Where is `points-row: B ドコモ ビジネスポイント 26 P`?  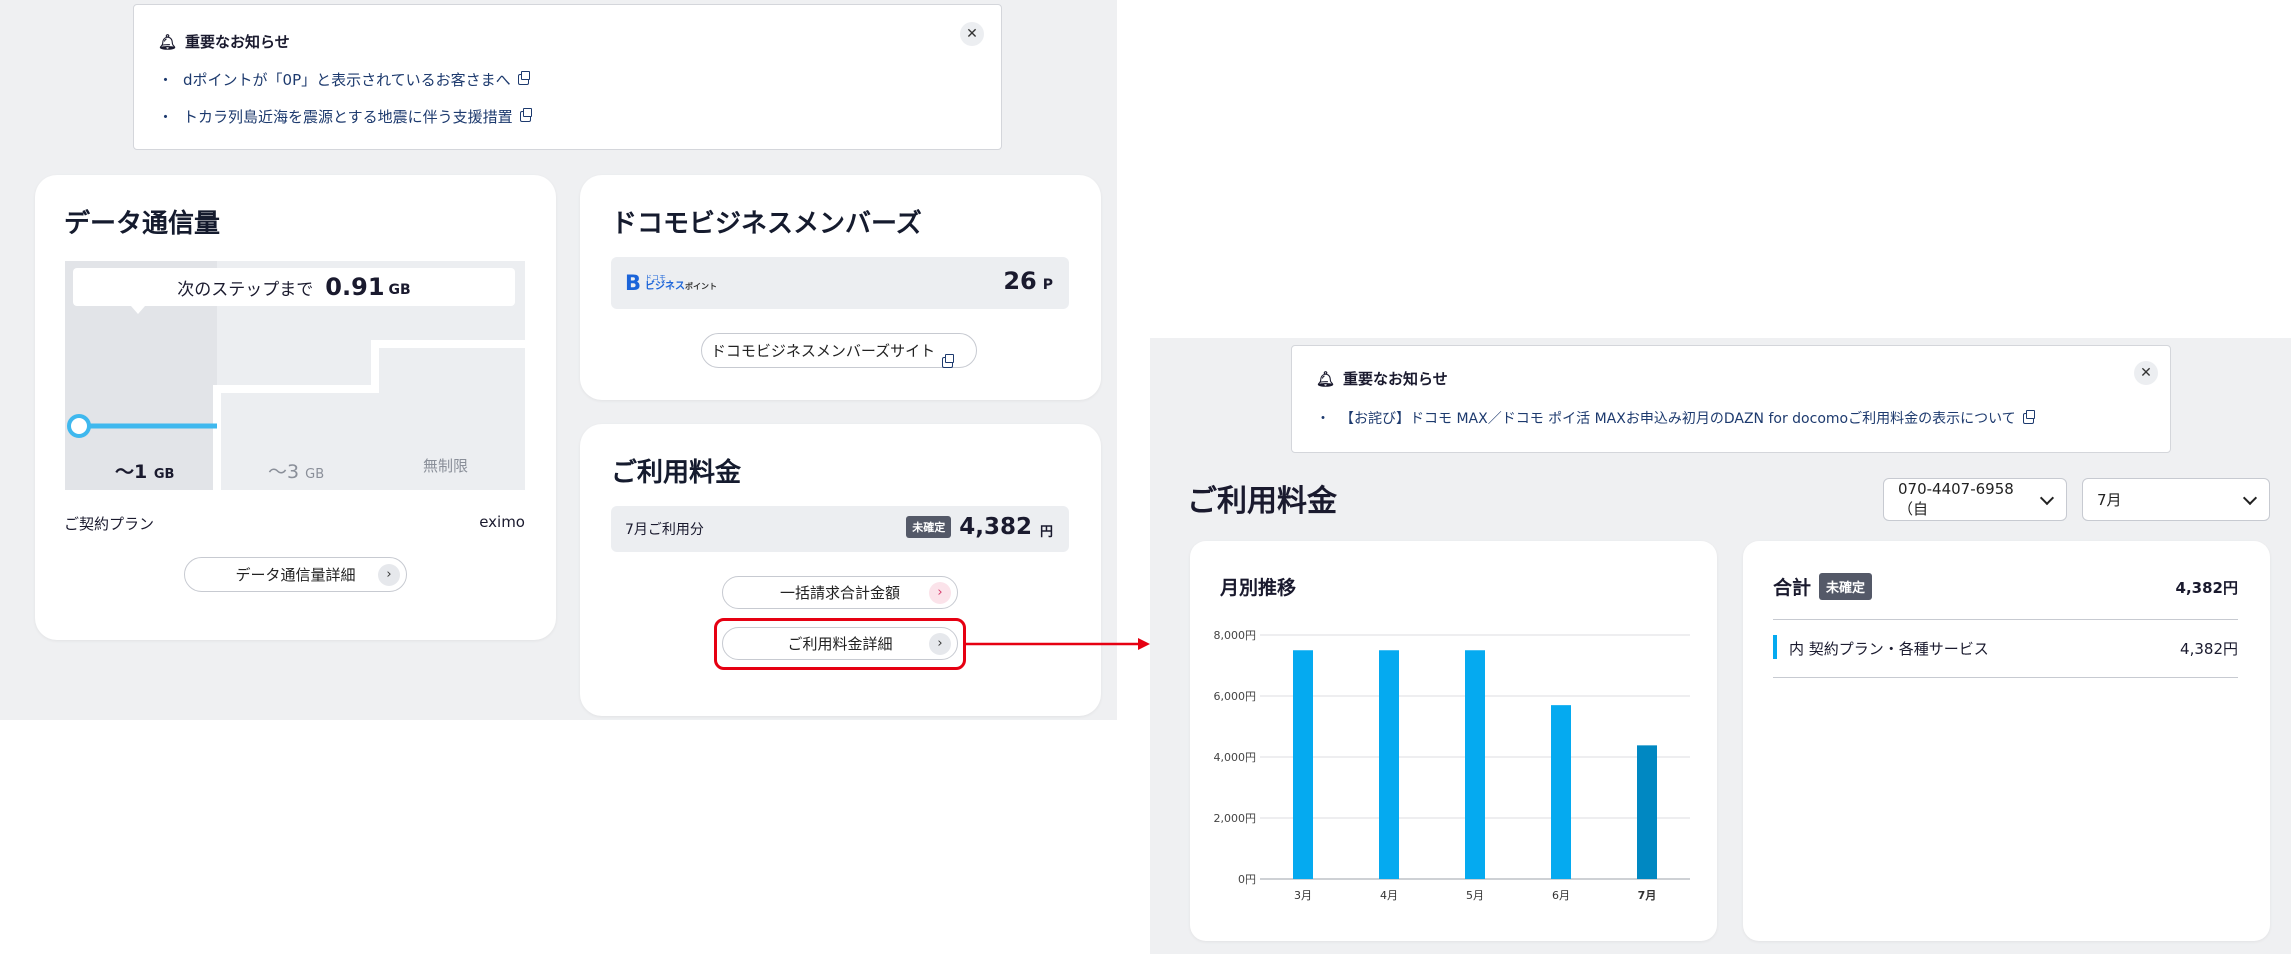 points-row: B ドコモ ビジネスポイント 26 P is located at coordinates (840, 283).